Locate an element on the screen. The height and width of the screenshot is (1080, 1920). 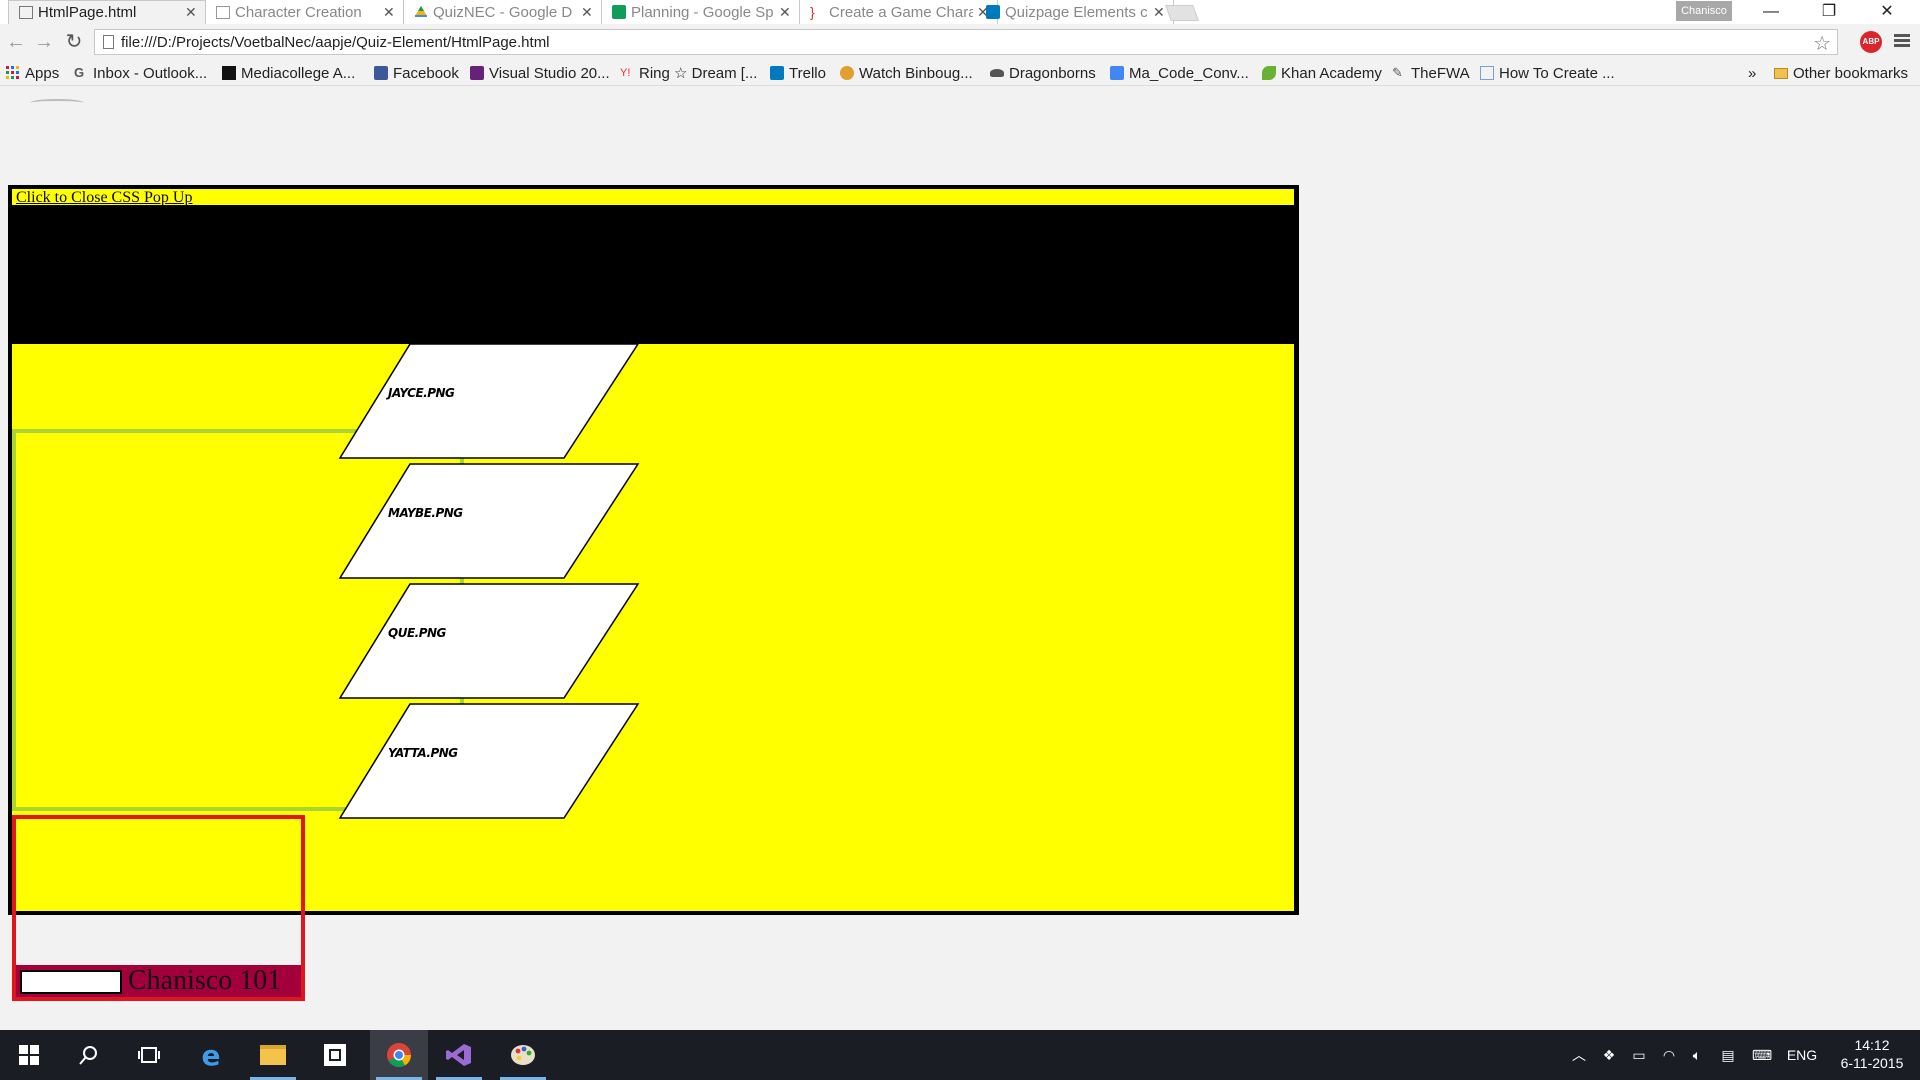
tab-label: Character Creation is located at coordinates (298, 12).